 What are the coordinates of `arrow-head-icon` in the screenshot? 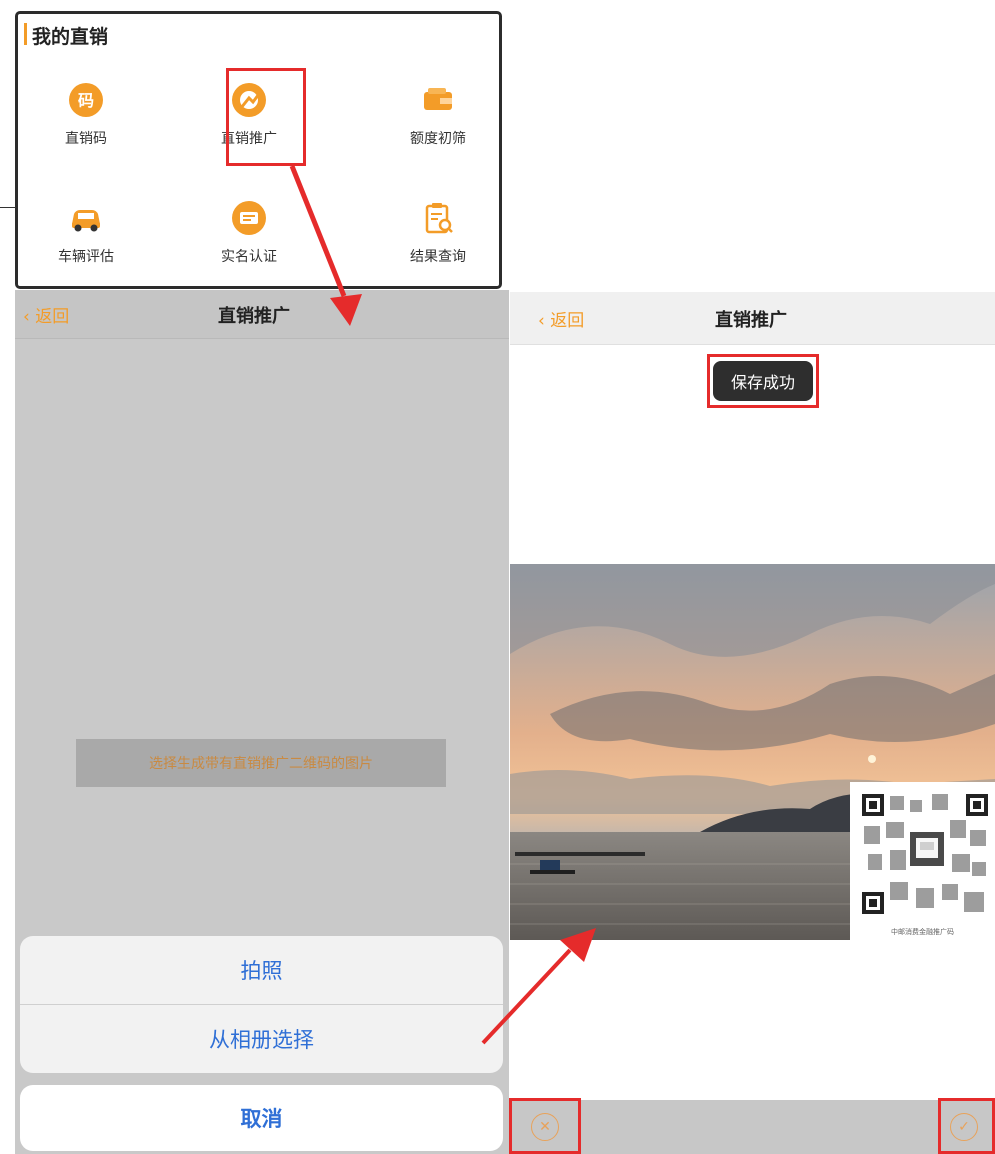 It's located at (346, 310).